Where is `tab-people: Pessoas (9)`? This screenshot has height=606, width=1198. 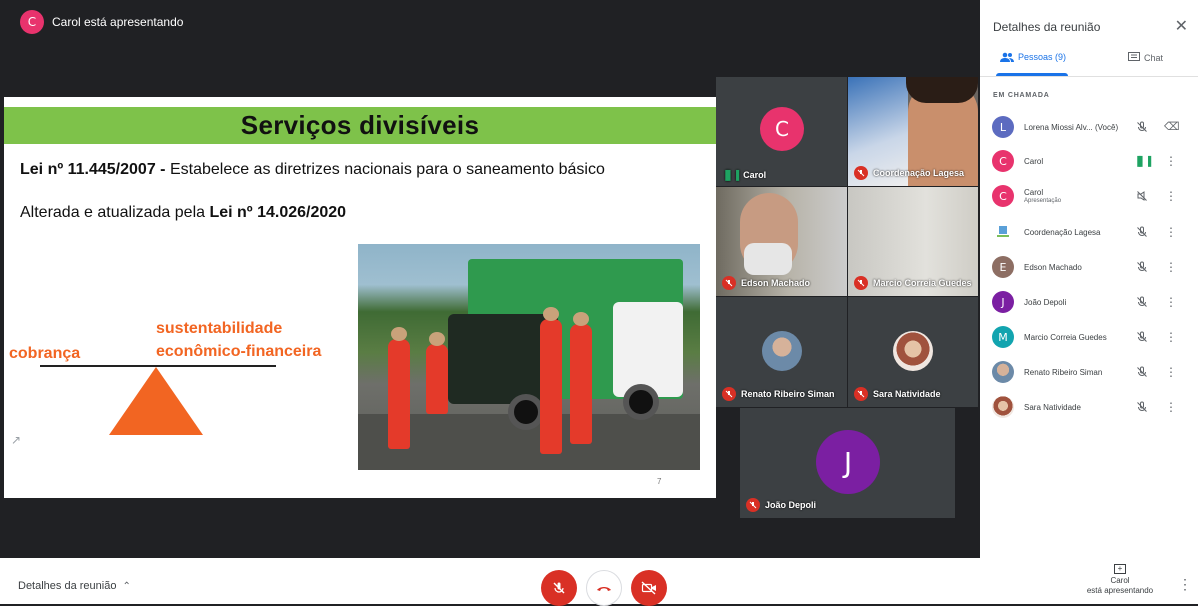
tab-people: Pessoas (9) is located at coordinates (1033, 57).